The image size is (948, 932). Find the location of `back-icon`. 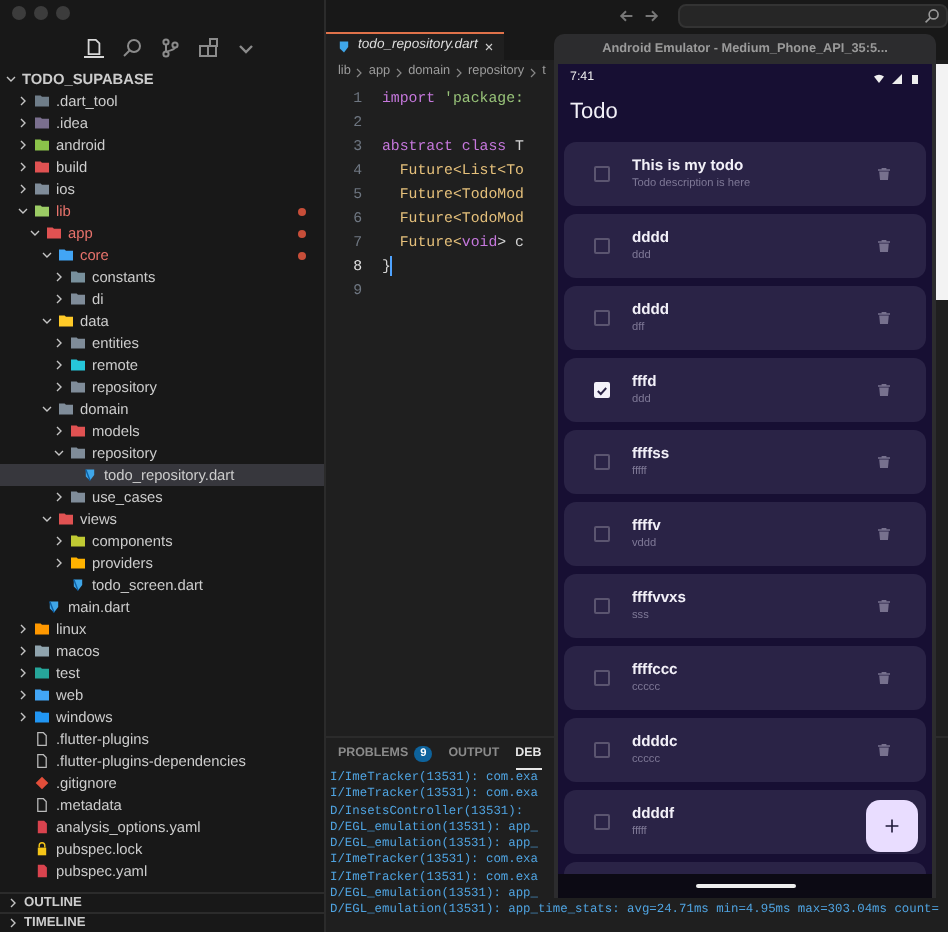

back-icon is located at coordinates (626, 16).